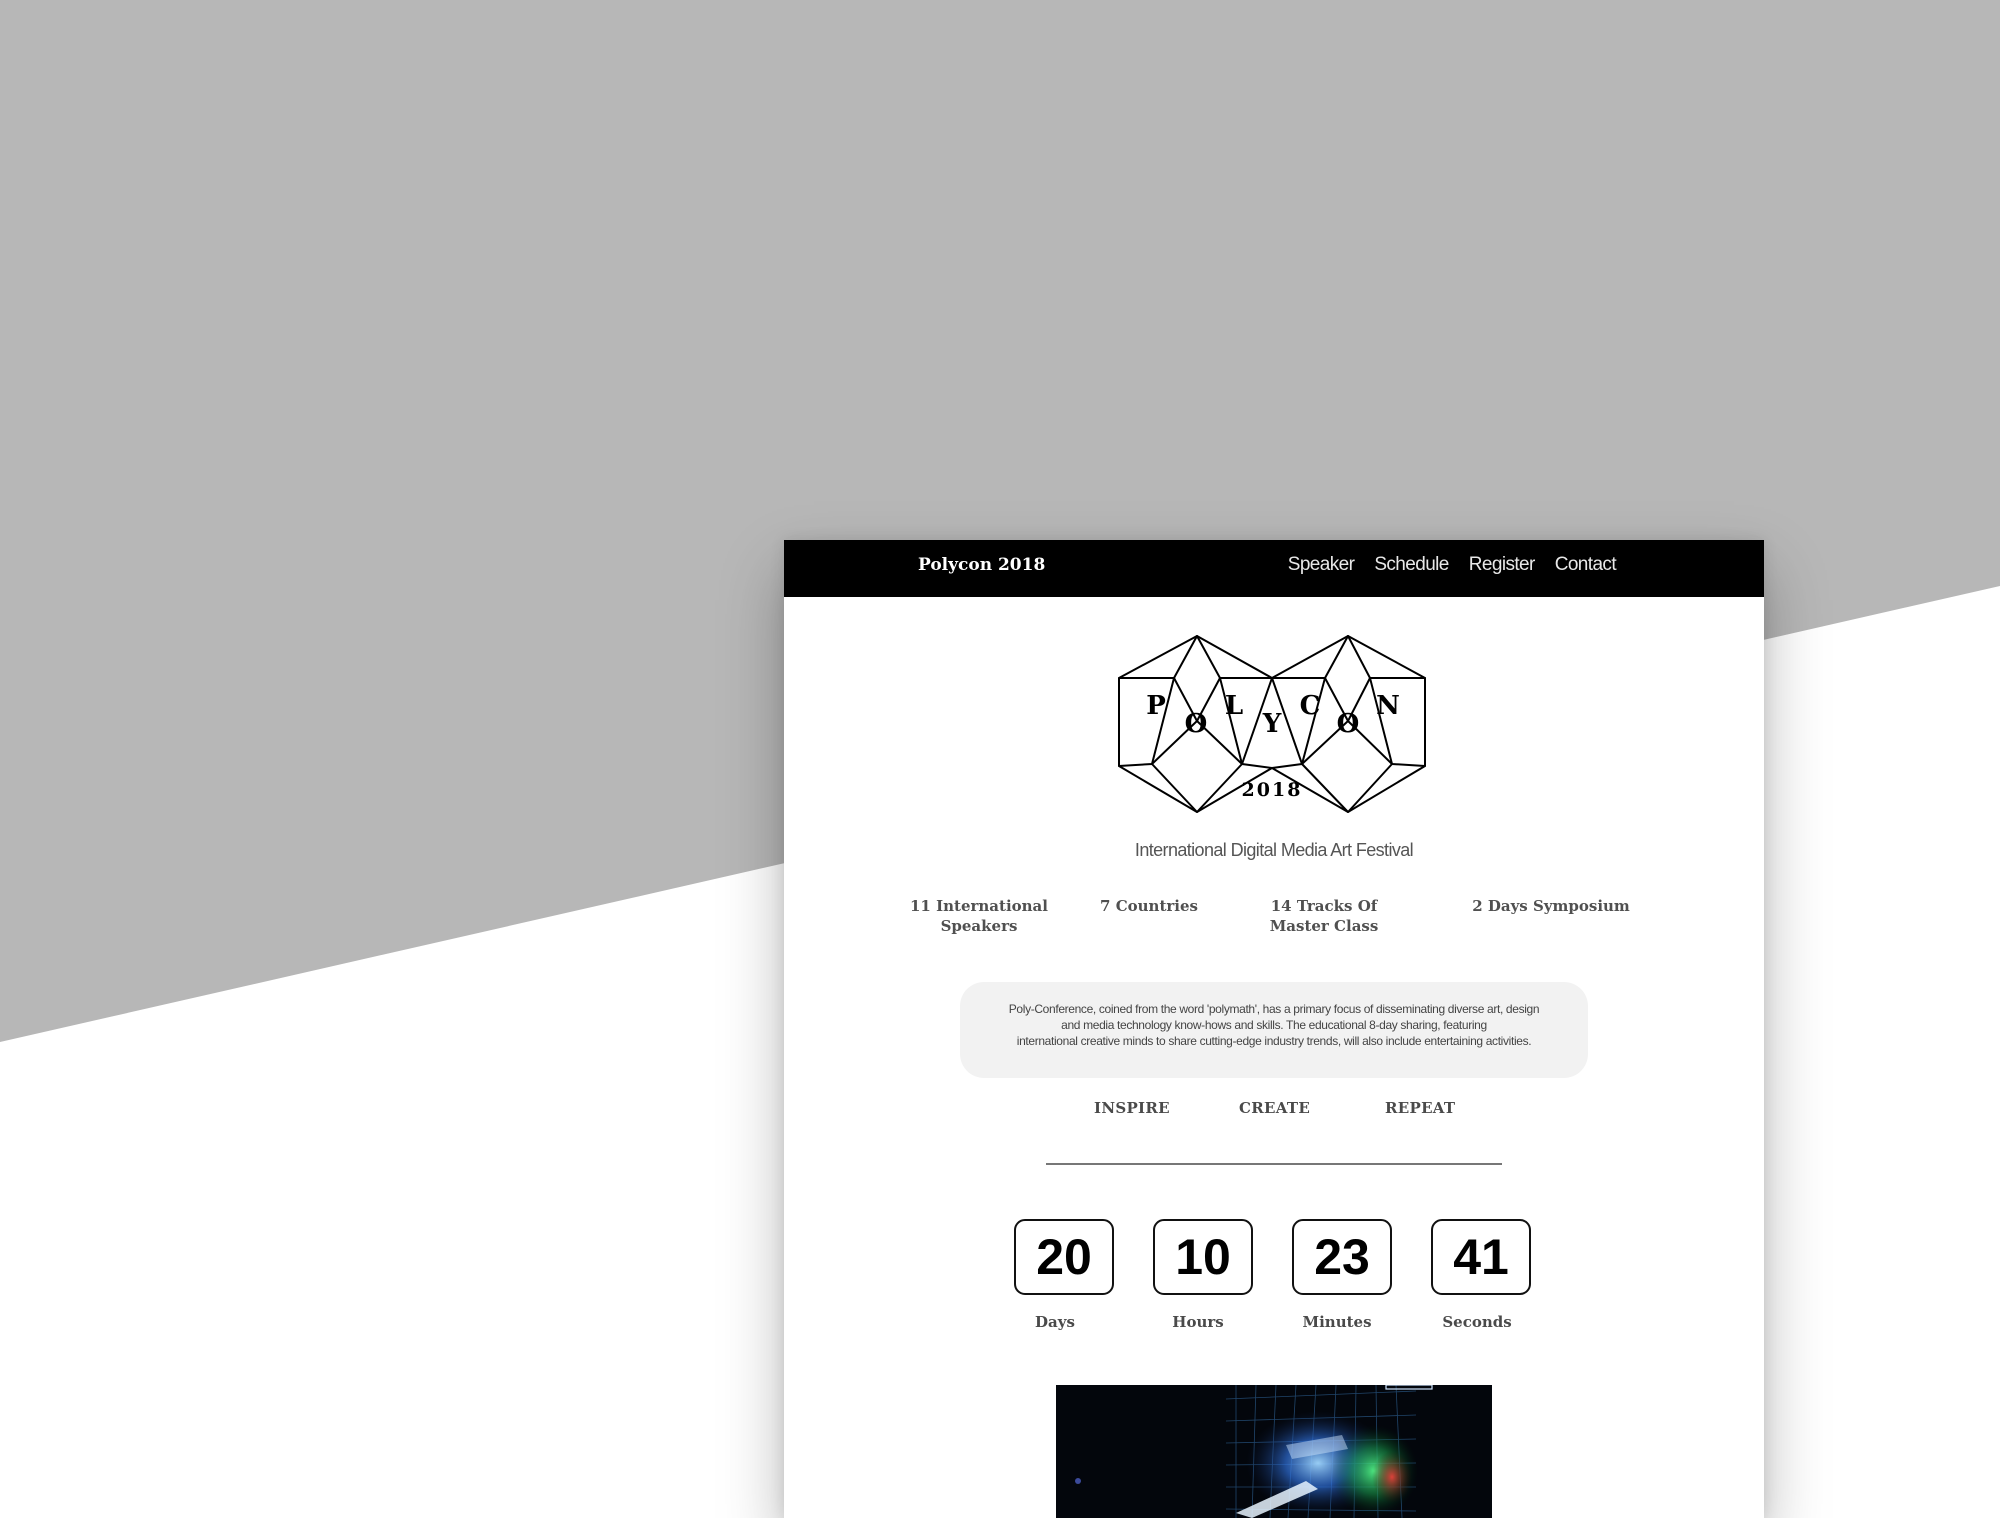 The height and width of the screenshot is (1518, 2000). I want to click on countdown-minutes-value: 23, so click(1342, 1257).